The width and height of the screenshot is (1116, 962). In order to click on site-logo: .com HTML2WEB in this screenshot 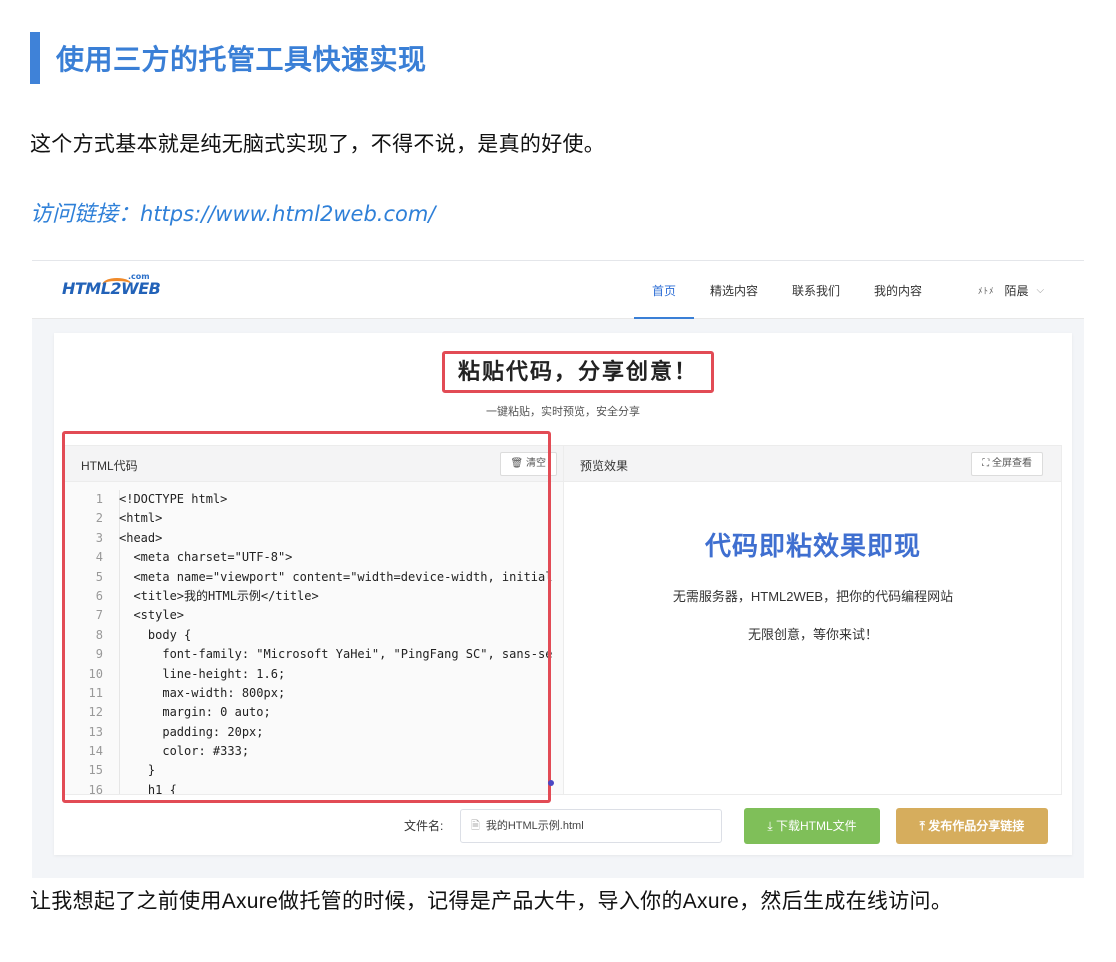, I will do `click(111, 287)`.